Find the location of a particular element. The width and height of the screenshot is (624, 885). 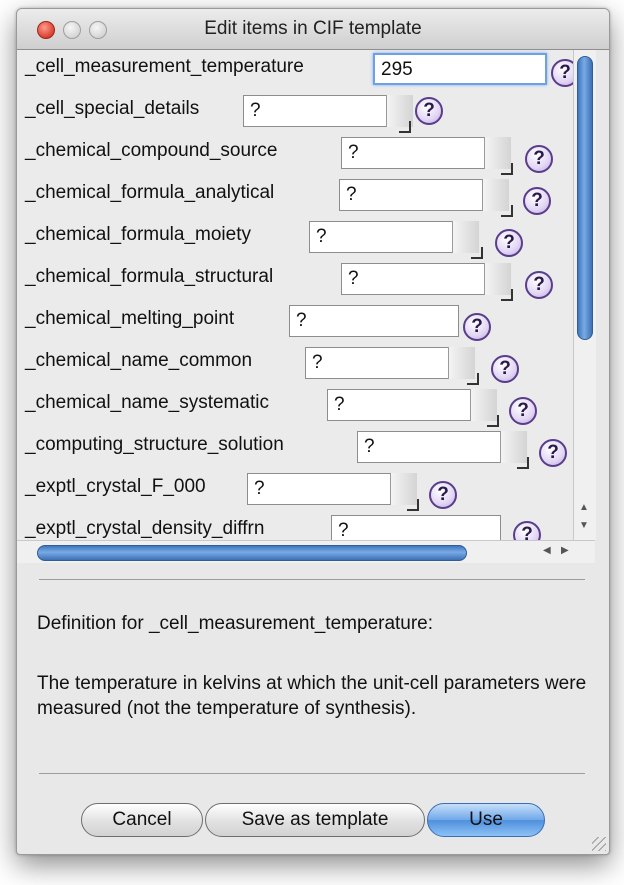

item-label: _chemical_formula_structural is located at coordinates (149, 276).